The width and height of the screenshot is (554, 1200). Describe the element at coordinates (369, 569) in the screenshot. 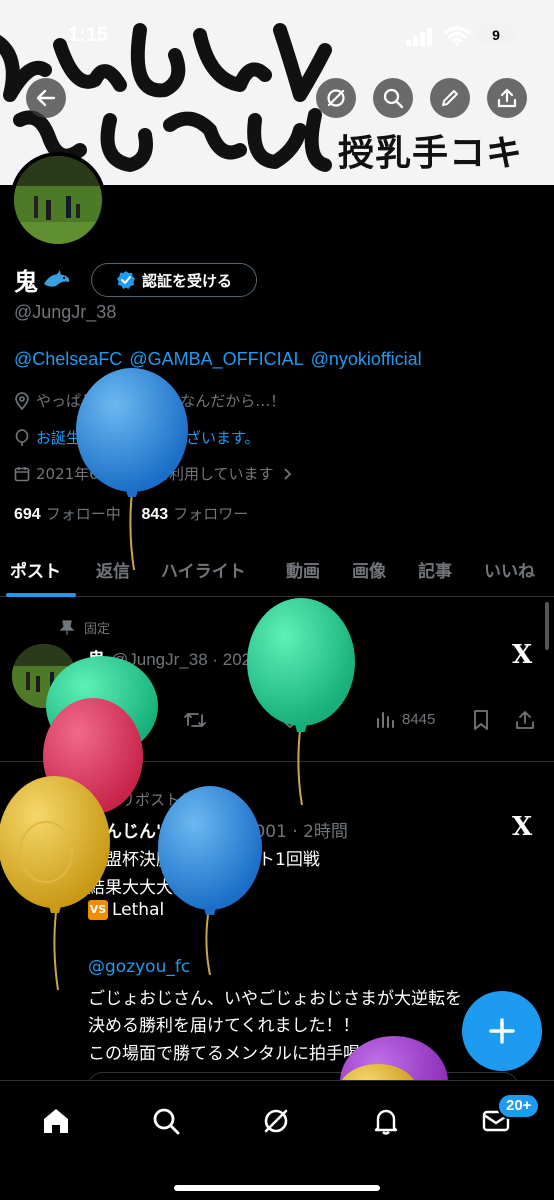

I see `tab-images: 画像` at that location.